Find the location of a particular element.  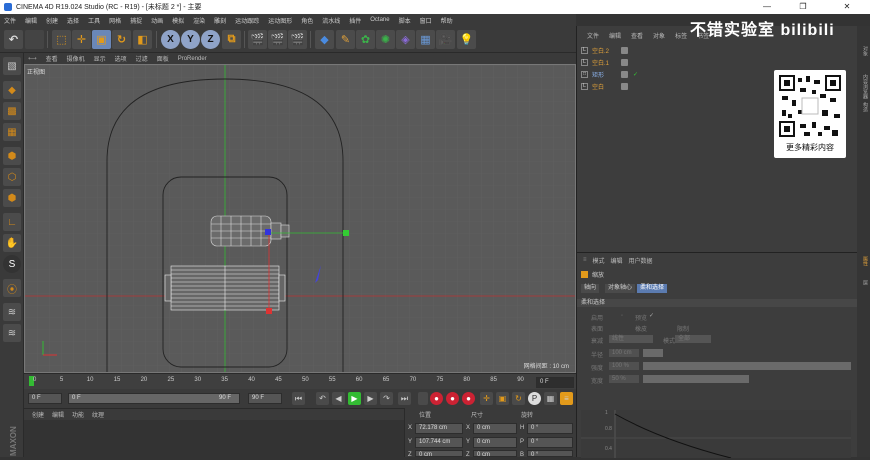

pen-spline-icon: ✎ is located at coordinates (345, 39).